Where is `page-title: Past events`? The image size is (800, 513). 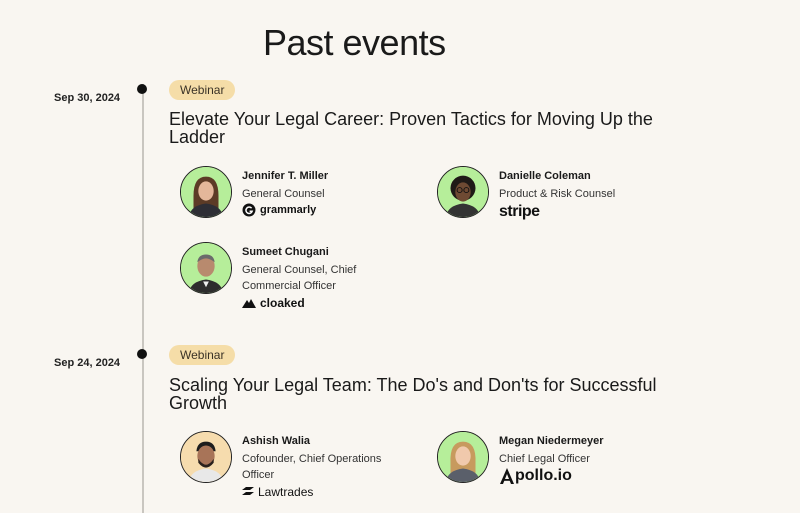 page-title: Past events is located at coordinates (354, 42).